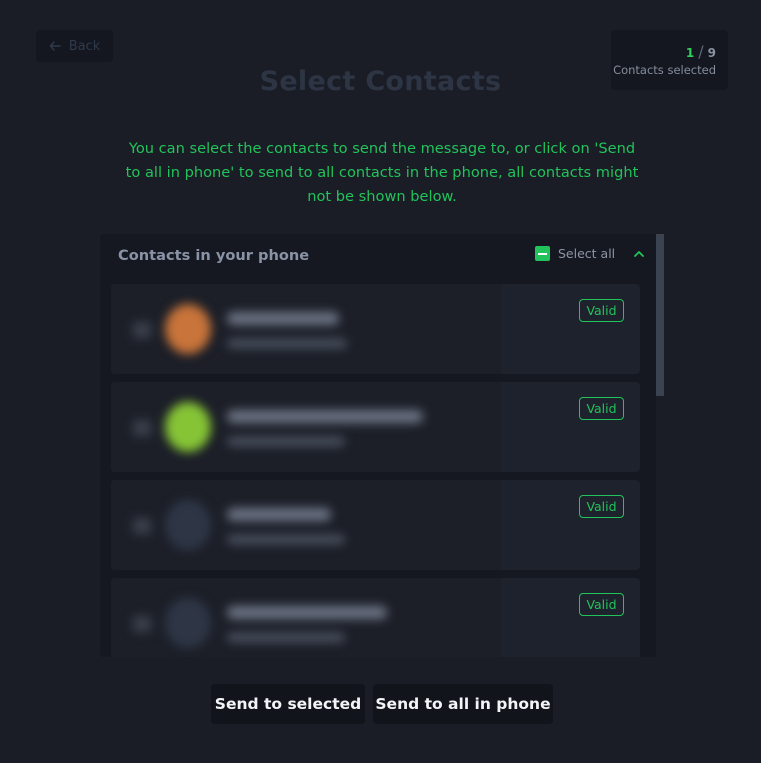  I want to click on select-all-checkbox, so click(542, 253).